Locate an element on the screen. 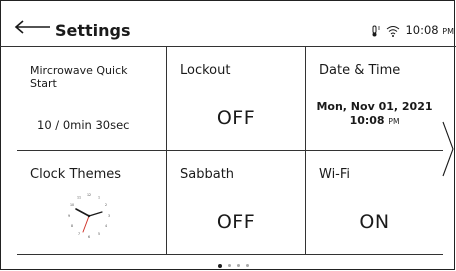 This screenshot has height=271, width=456. back-arrow-icon is located at coordinates (33, 27).